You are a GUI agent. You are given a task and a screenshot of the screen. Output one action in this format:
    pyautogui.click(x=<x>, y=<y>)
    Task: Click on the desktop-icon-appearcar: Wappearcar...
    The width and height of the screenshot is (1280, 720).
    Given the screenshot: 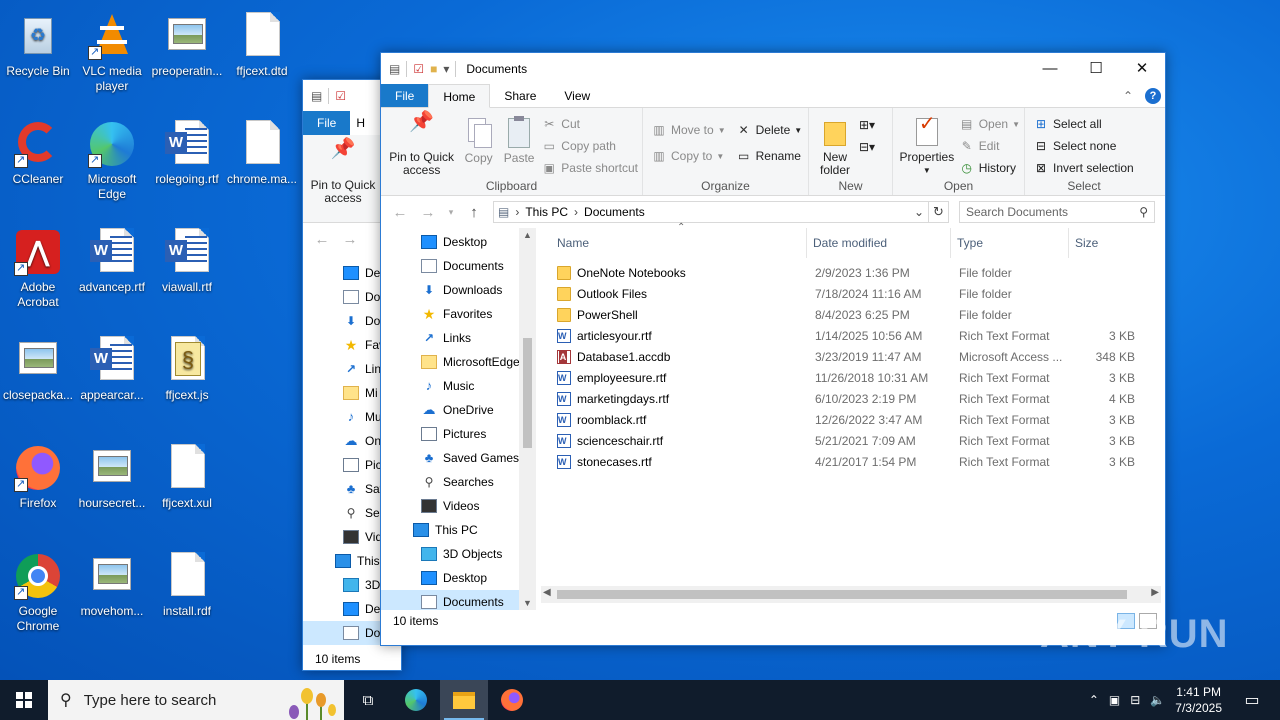 What is the action you would take?
    pyautogui.click(x=112, y=380)
    